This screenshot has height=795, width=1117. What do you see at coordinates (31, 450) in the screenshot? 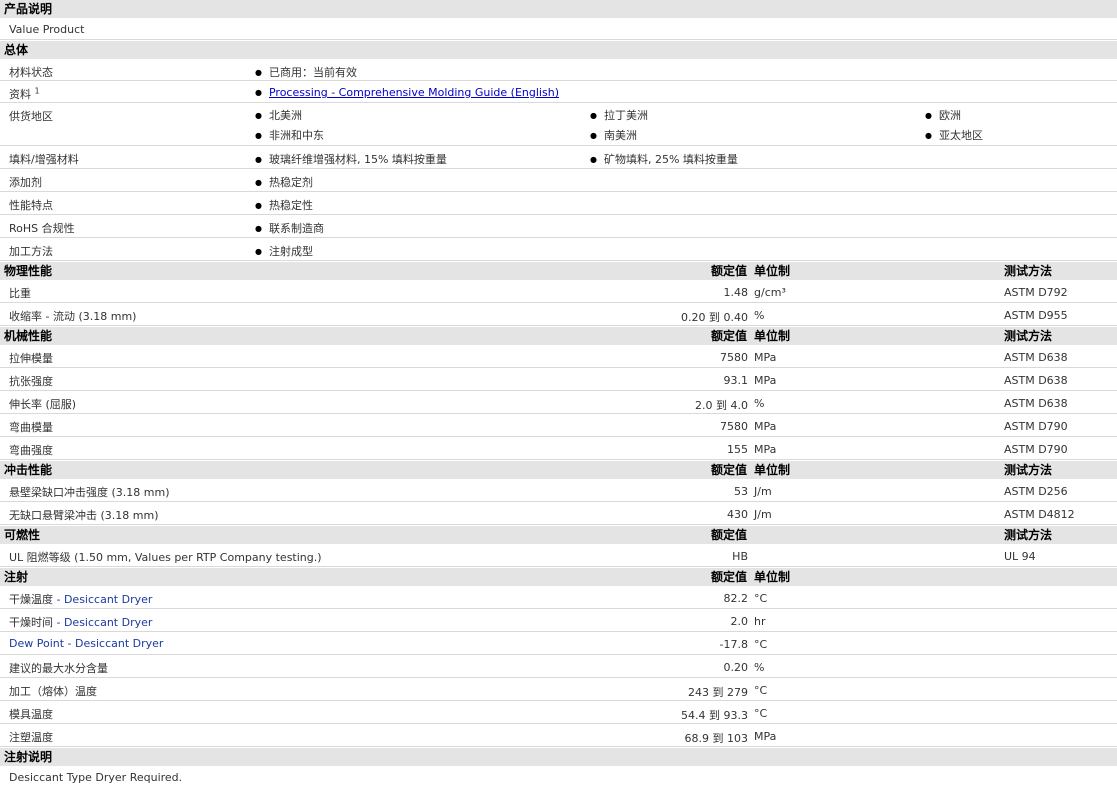
I see `property-label: 弯曲强度` at bounding box center [31, 450].